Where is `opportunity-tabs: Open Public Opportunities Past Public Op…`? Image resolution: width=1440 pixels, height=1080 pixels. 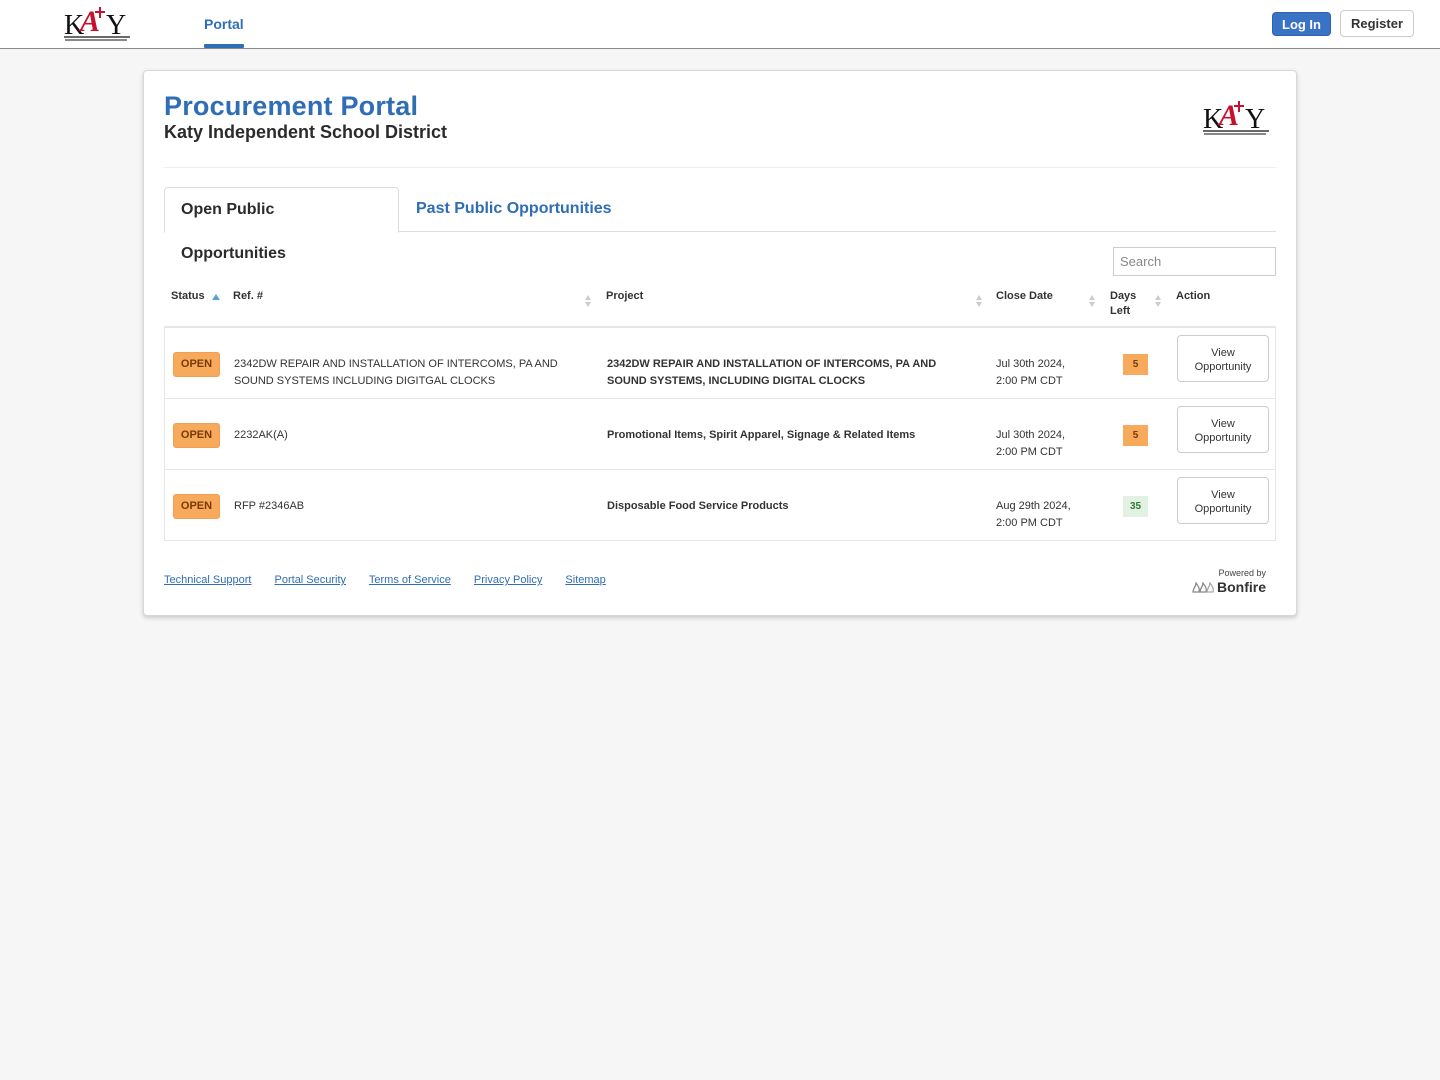 opportunity-tabs: Open Public Opportunities Past Public Op… is located at coordinates (720, 224).